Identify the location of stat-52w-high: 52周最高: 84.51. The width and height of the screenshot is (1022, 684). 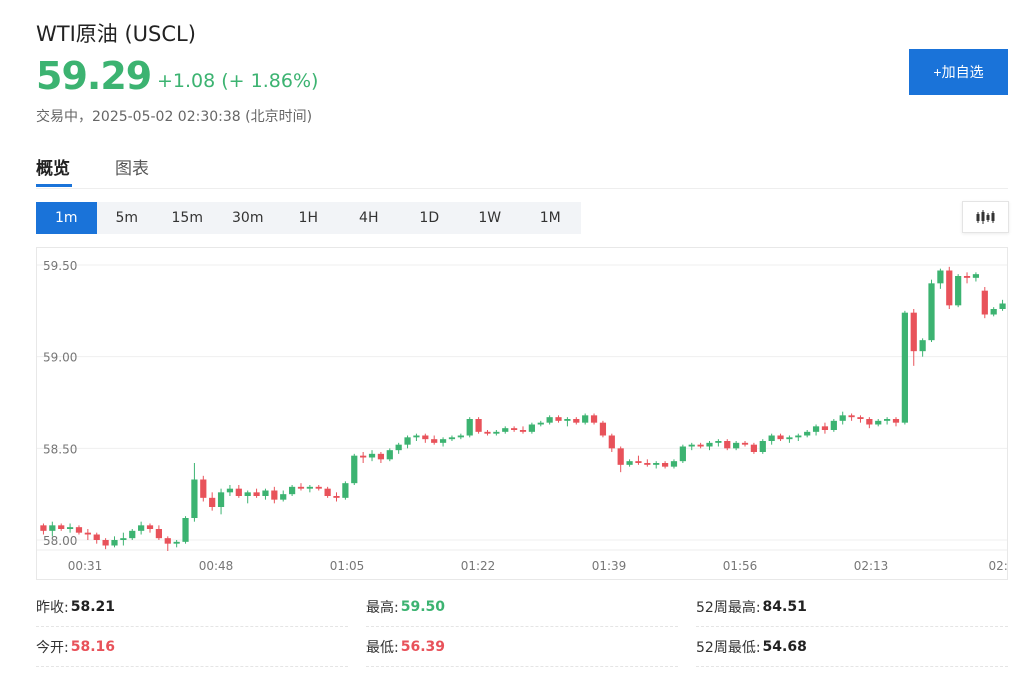
(852, 607).